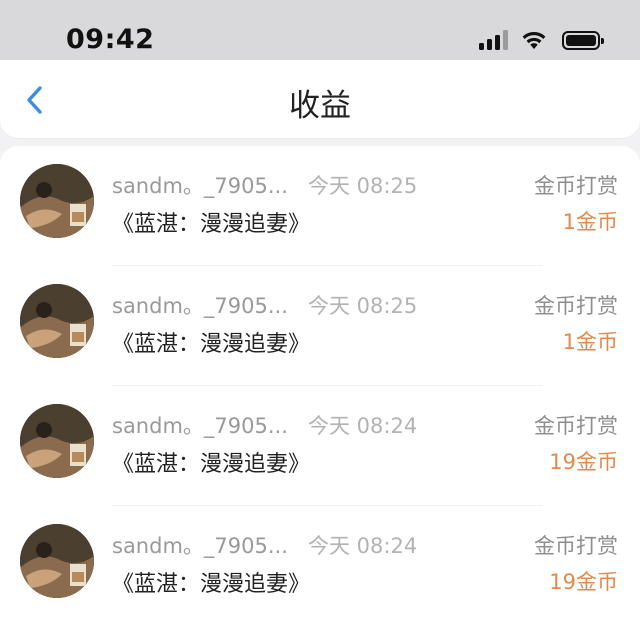 The height and width of the screenshot is (626, 640). Describe the element at coordinates (110, 39) in the screenshot. I see `status-time: 09:42` at that location.